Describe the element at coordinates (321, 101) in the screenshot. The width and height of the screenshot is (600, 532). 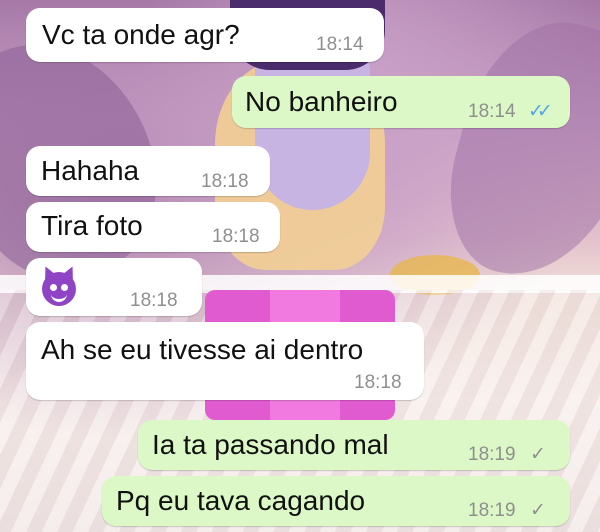
I see `message-text: No banheiro` at that location.